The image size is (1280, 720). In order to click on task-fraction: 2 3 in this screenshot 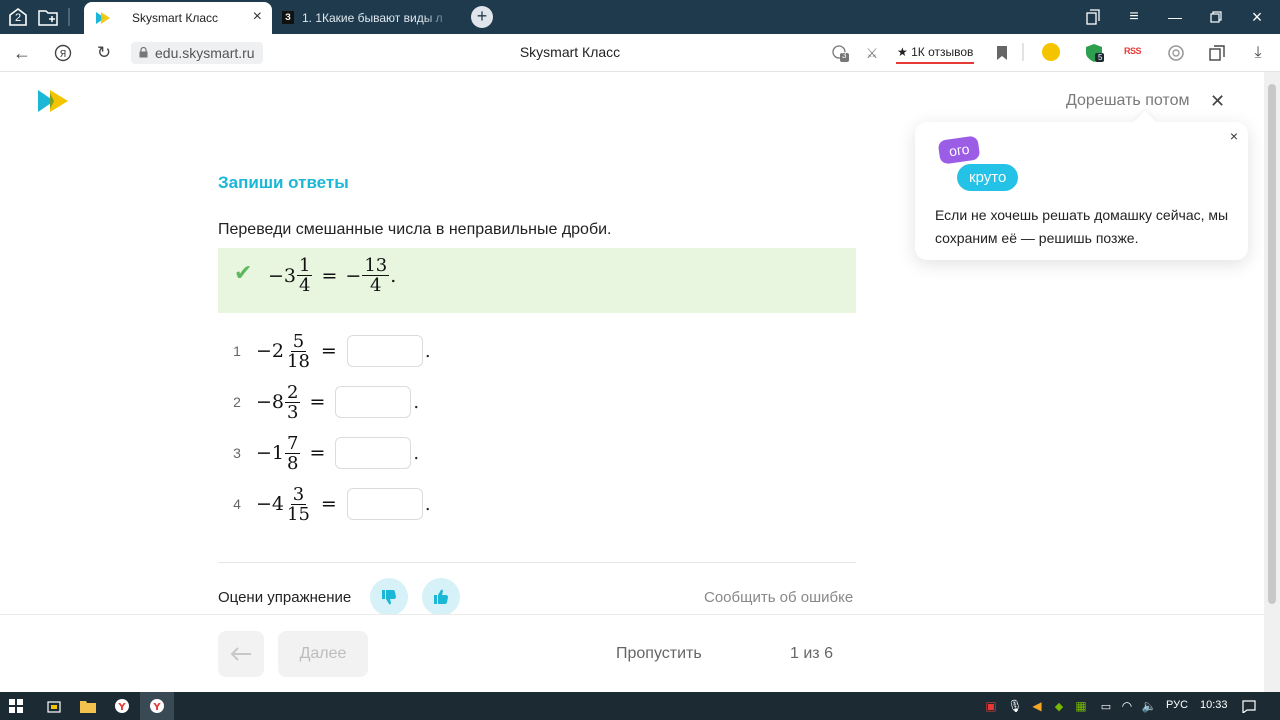, I will do `click(293, 401)`.